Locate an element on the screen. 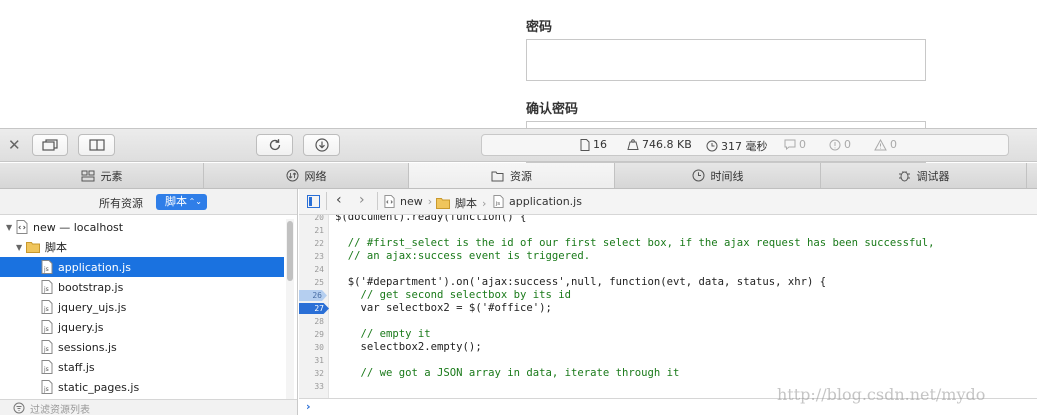  line-number: 31 is located at coordinates (311, 360).